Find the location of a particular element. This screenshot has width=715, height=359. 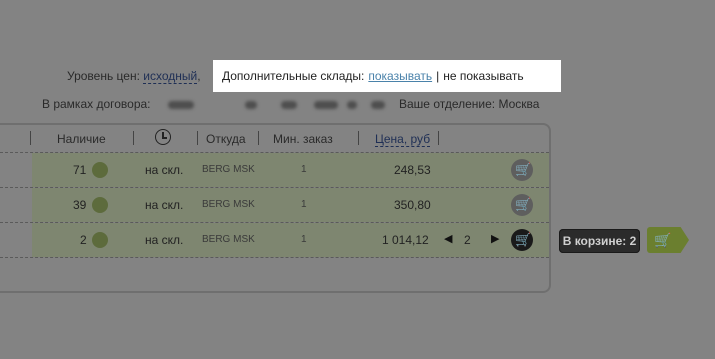

price-level: Уровень цен: исходный, is located at coordinates (134, 76).